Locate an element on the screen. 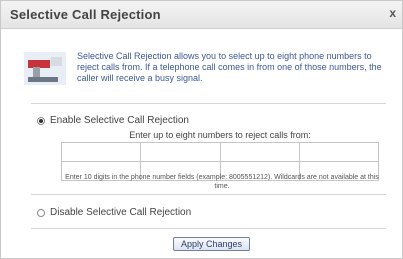 The image size is (403, 259). disable-radio is located at coordinates (41, 213).